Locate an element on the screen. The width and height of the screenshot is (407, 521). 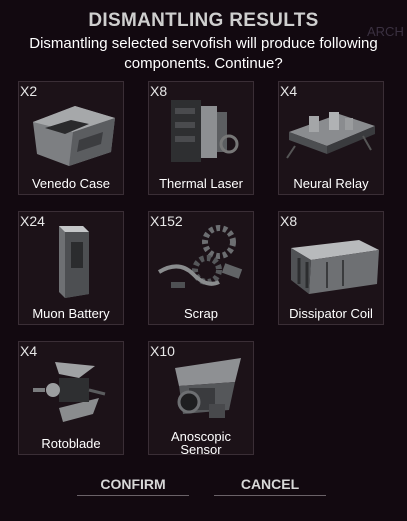
component-tile-scrap: X152 Scrap is located at coordinates (201, 268).